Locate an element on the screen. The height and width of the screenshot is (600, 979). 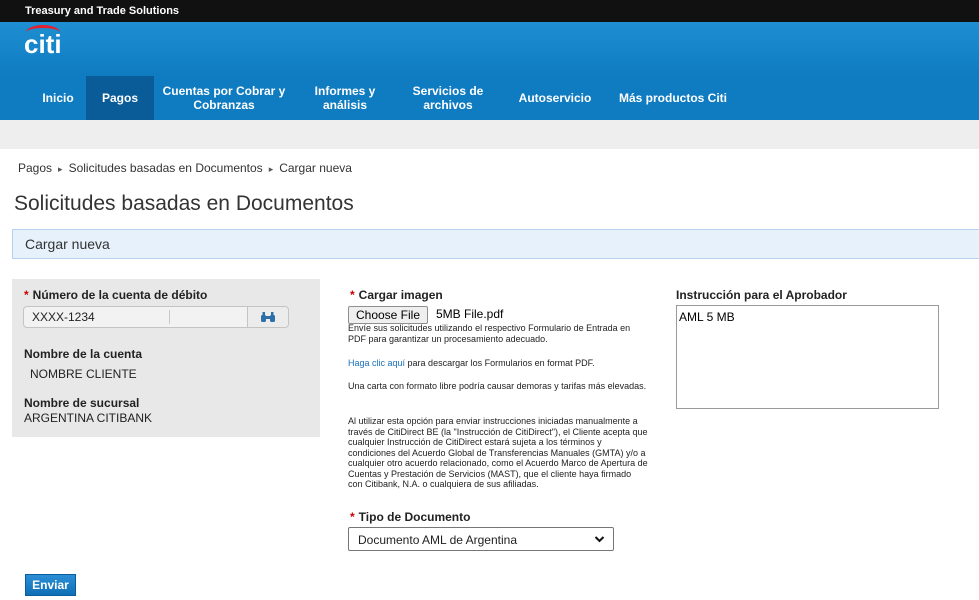
brand-bar: citi is located at coordinates (489, 49).